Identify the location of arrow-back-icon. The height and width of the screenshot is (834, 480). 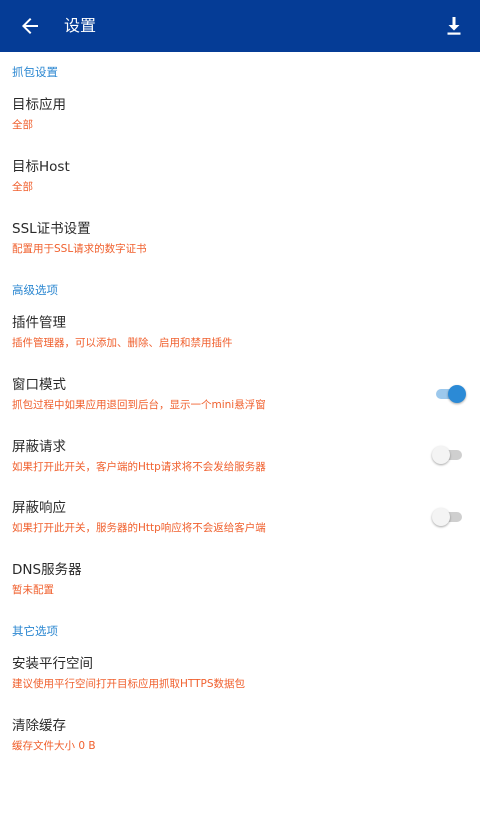
(30, 26).